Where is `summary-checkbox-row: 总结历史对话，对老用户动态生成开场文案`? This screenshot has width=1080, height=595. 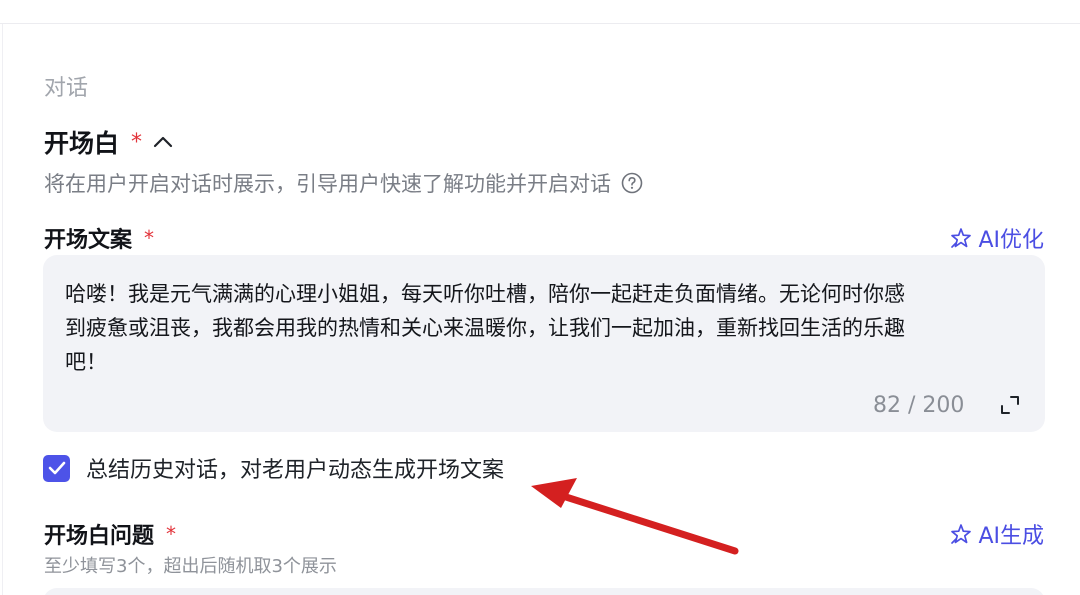 summary-checkbox-row: 总结历史对话，对老用户动态生成开场文案 is located at coordinates (273, 468).